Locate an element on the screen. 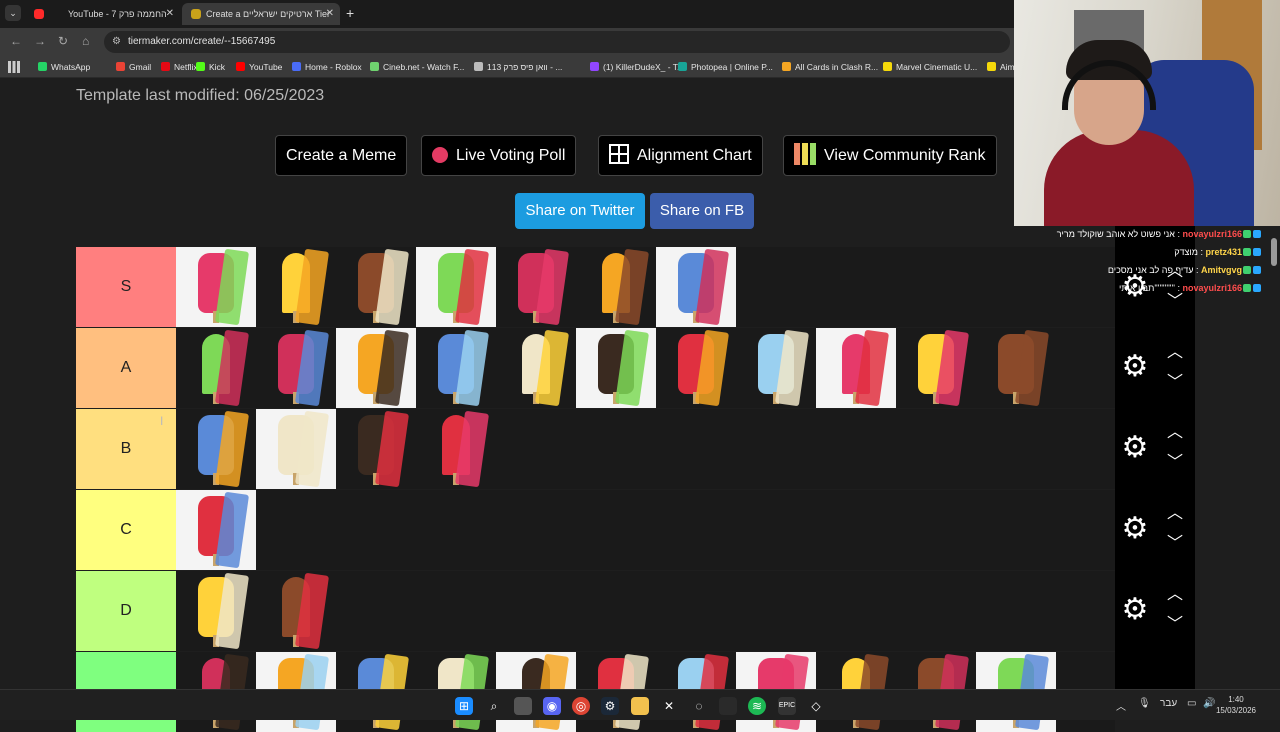  url-input: ⚙ tiermaker.com/create/--15667495 is located at coordinates (557, 42).